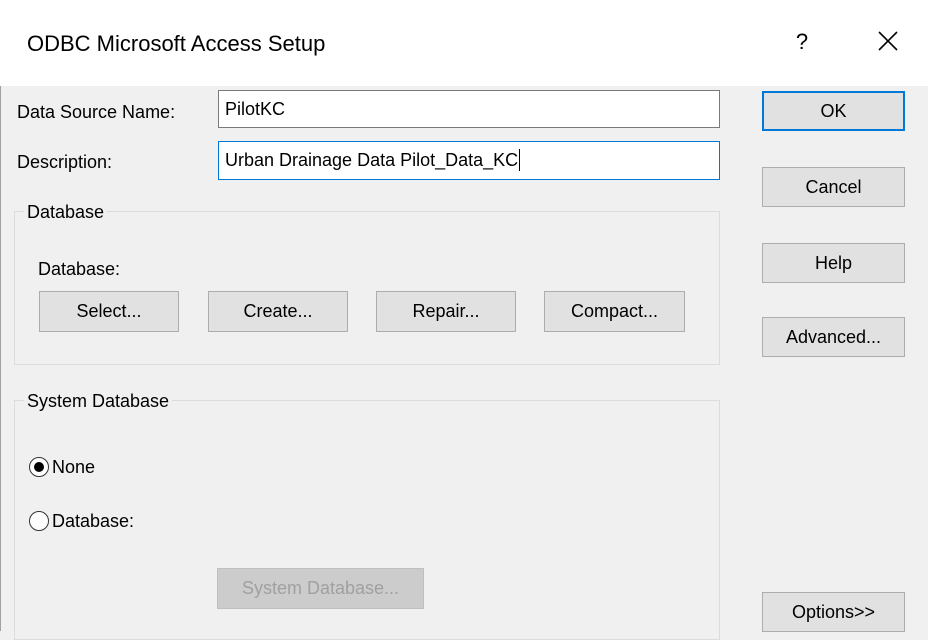 This screenshot has width=928, height=640. What do you see at coordinates (96, 112) in the screenshot?
I see `data-source-name-label: Data Source Name:` at bounding box center [96, 112].